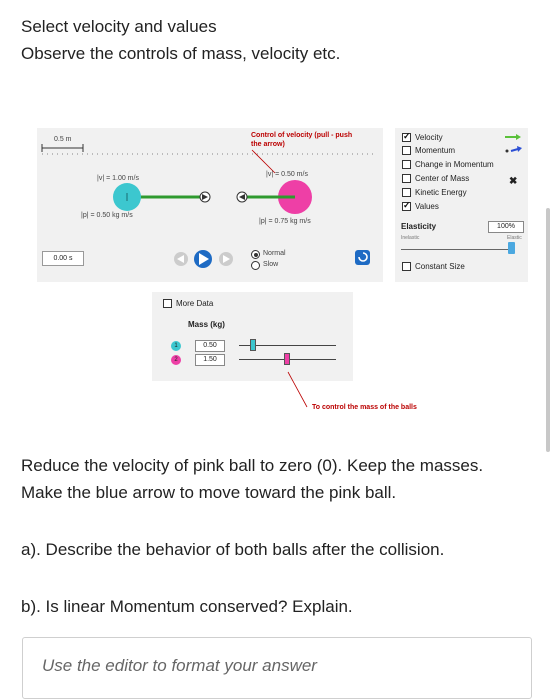  What do you see at coordinates (419, 226) in the screenshot?
I see `elasticity-label: Elasticity` at bounding box center [419, 226].